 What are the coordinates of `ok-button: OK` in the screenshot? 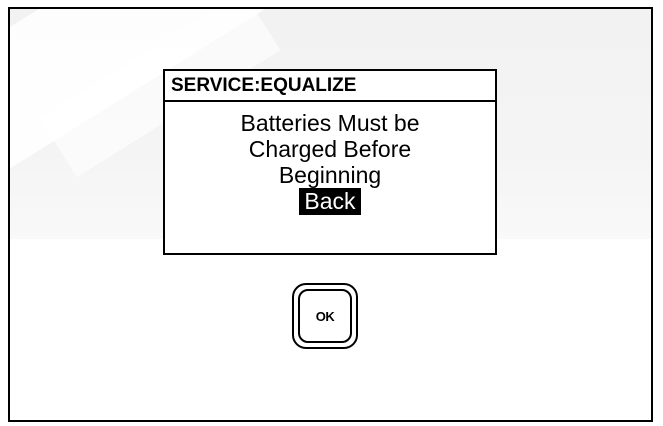 It's located at (325, 316).